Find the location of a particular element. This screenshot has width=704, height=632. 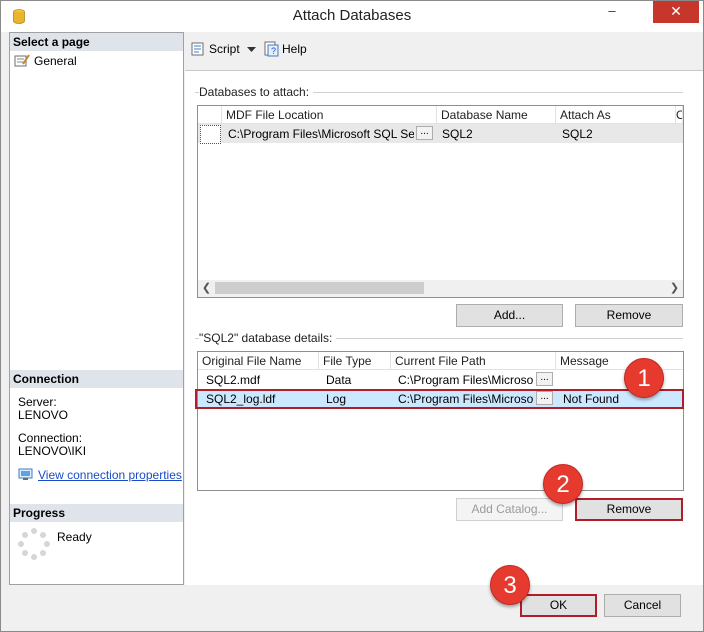

database-details-label: "SQL2" database details: is located at coordinates (268, 338).